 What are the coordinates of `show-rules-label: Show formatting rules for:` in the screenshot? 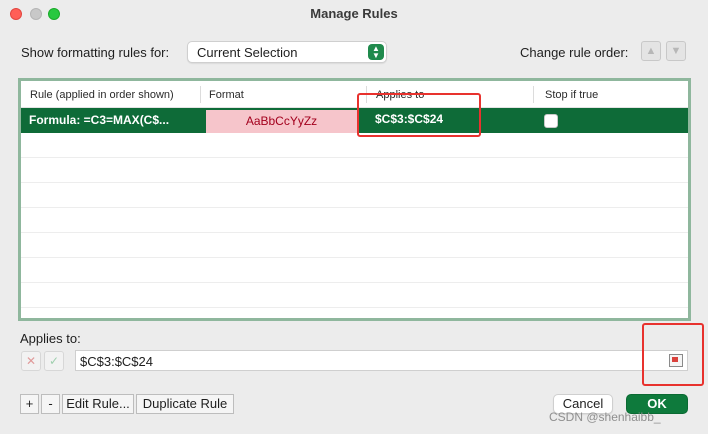 It's located at (95, 52).